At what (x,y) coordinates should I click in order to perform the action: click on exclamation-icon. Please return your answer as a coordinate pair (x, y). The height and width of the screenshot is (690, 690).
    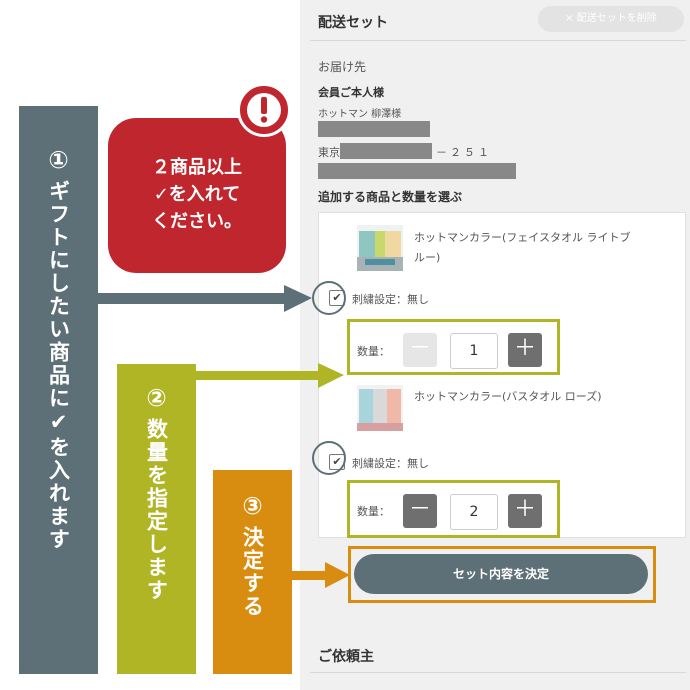
    Looking at the image, I should click on (264, 110).